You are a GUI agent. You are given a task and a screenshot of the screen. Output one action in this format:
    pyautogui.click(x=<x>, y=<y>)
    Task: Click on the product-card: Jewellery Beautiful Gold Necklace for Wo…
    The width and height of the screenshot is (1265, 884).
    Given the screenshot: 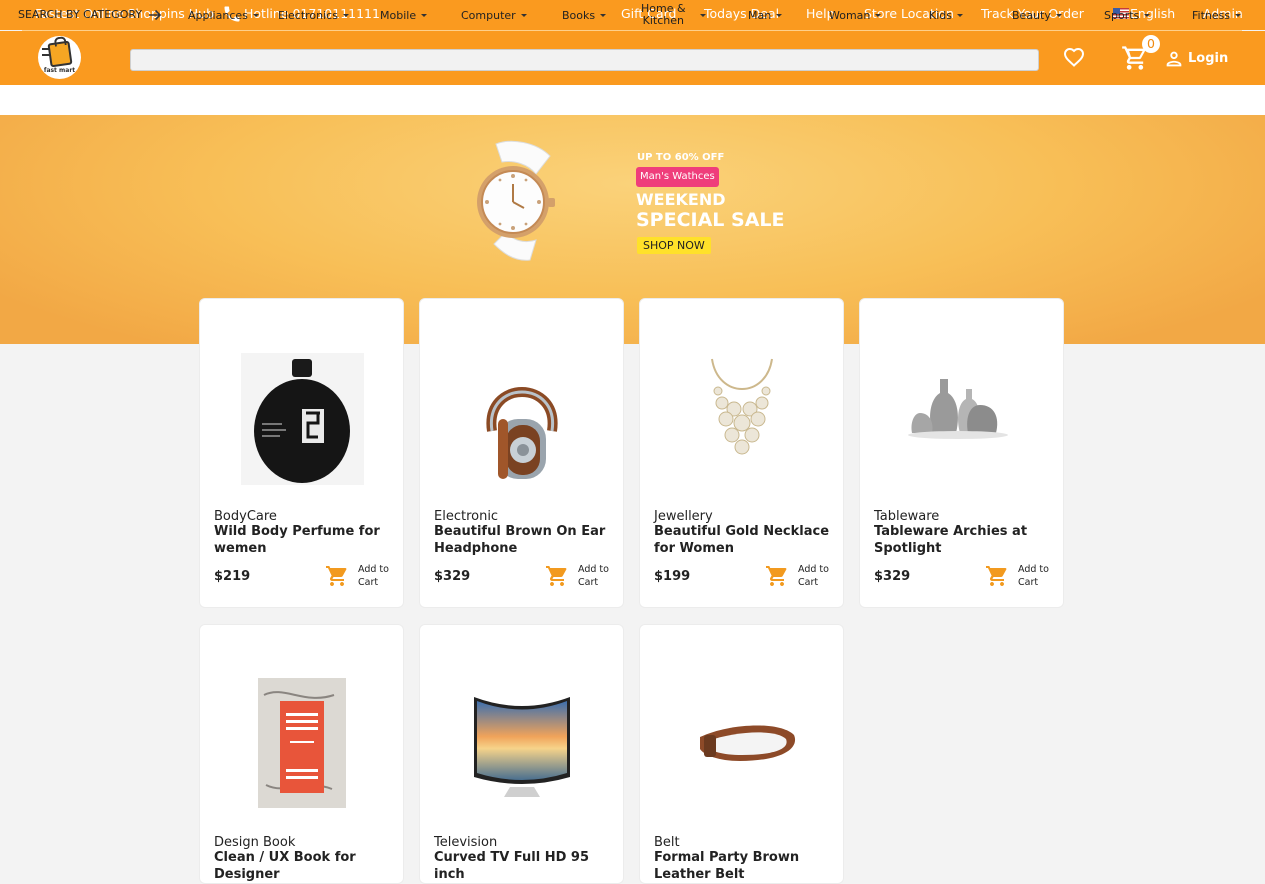 What is the action you would take?
    pyautogui.click(x=741, y=453)
    